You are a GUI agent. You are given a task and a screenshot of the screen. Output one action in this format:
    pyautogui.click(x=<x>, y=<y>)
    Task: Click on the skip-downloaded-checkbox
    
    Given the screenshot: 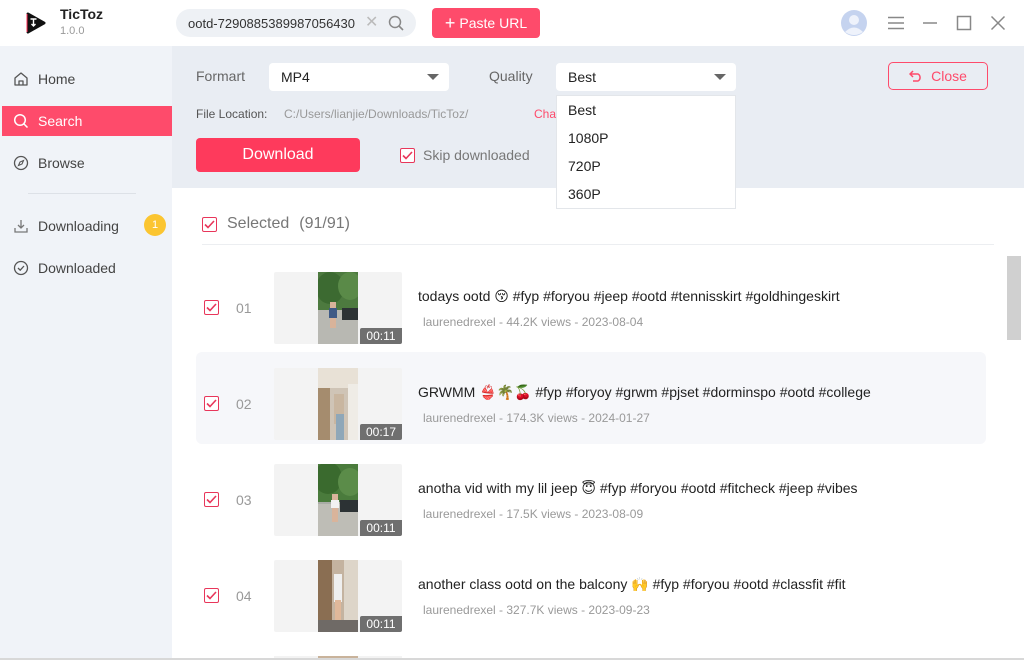 What is the action you would take?
    pyautogui.click(x=407, y=155)
    